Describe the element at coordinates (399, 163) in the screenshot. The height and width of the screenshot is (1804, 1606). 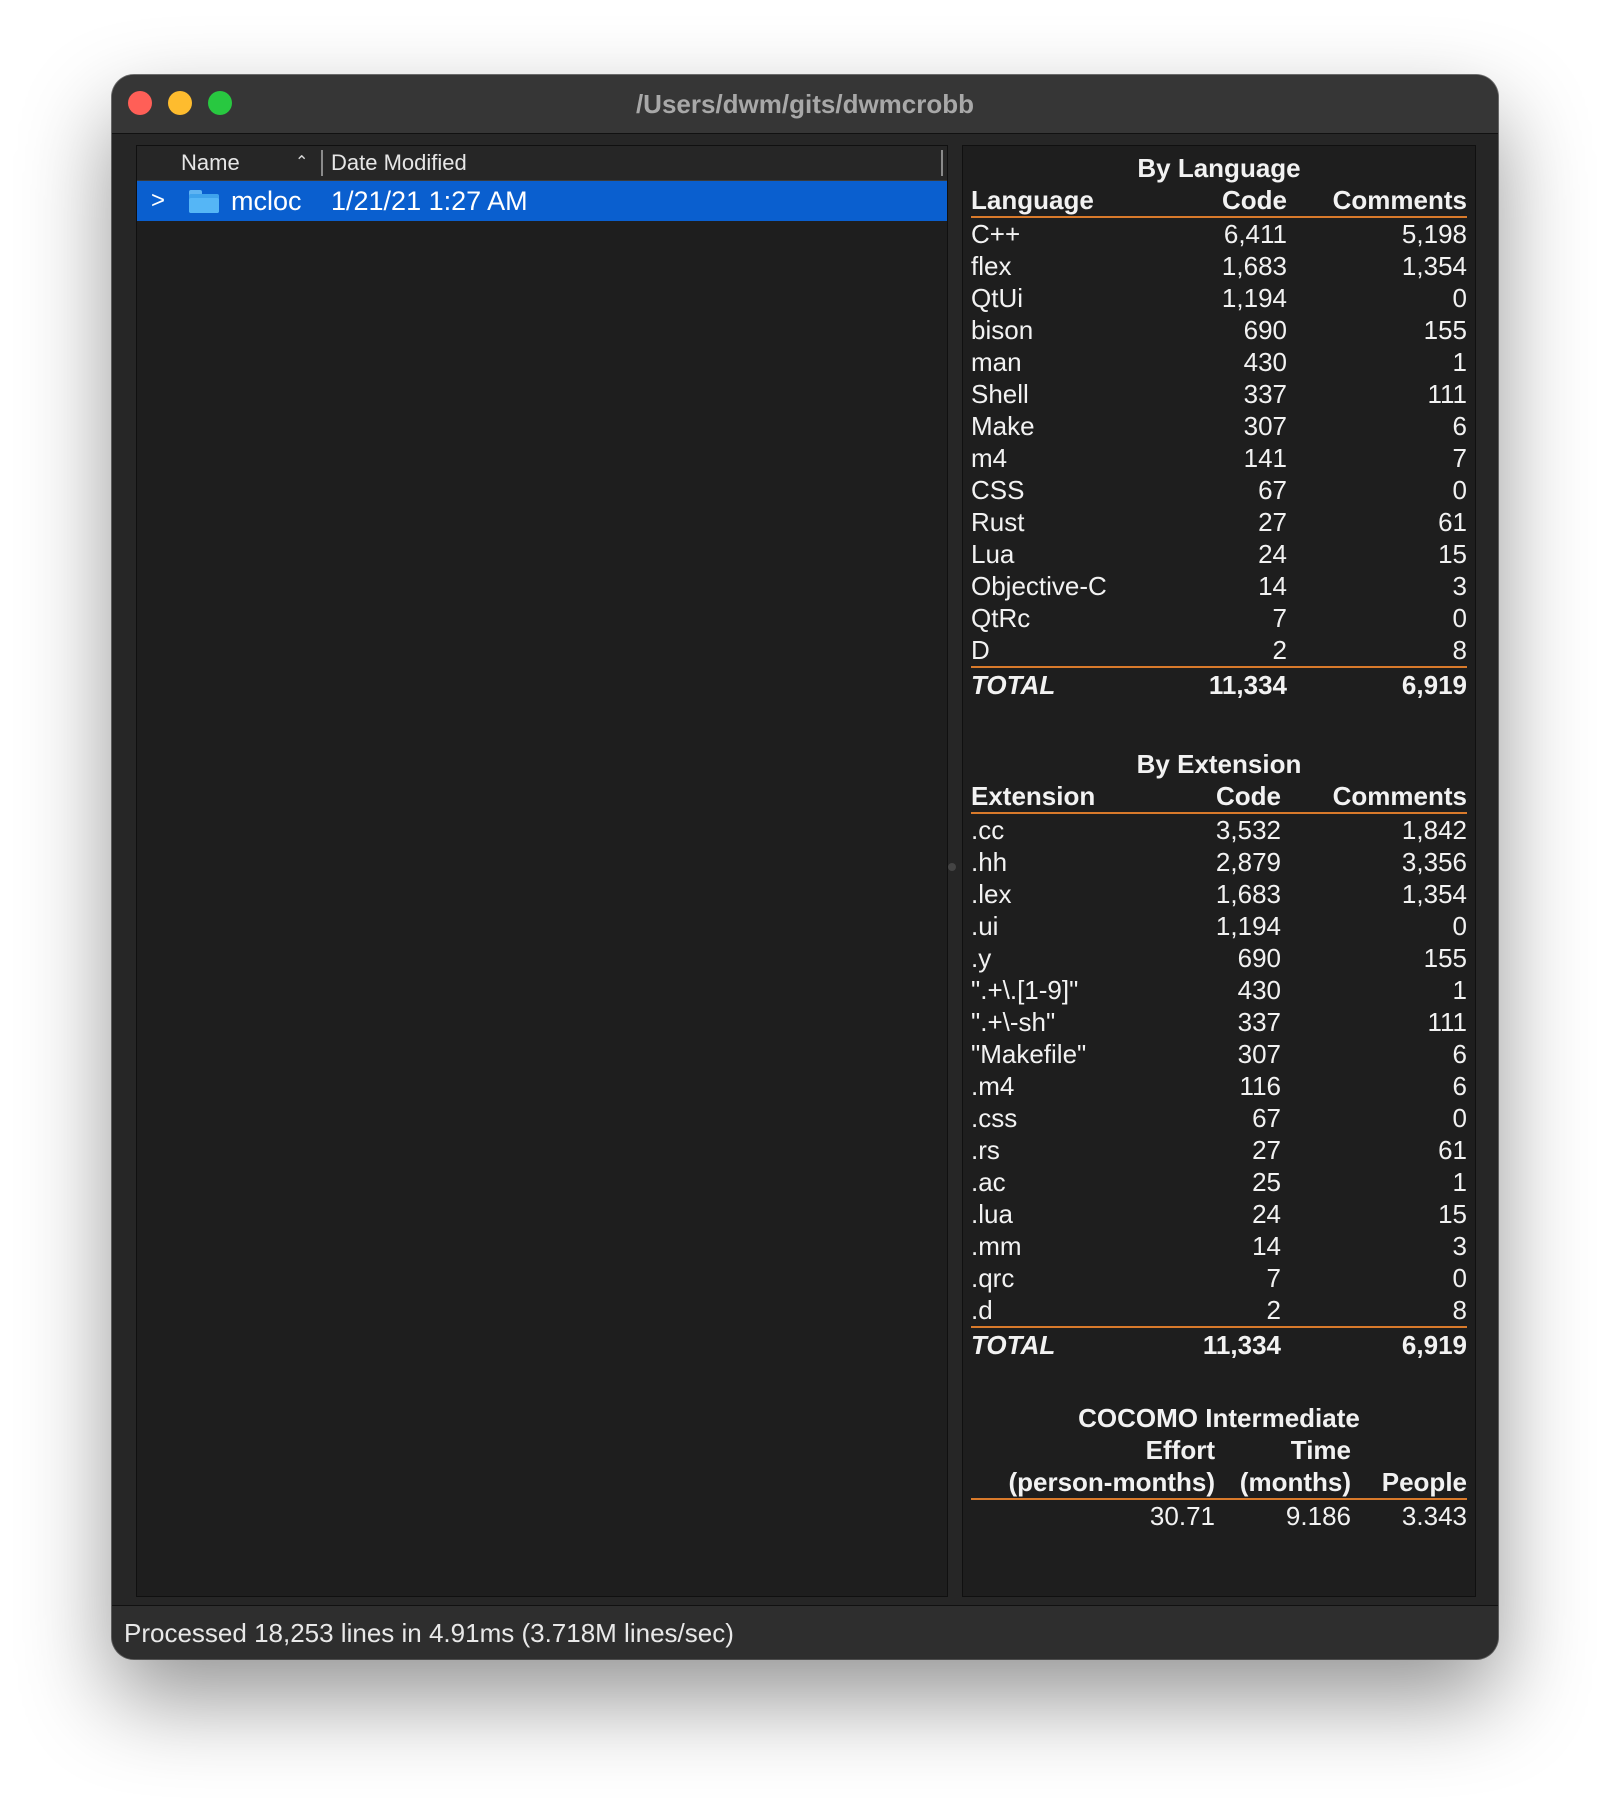
I see `column-header-date-modified: Date Modified` at that location.